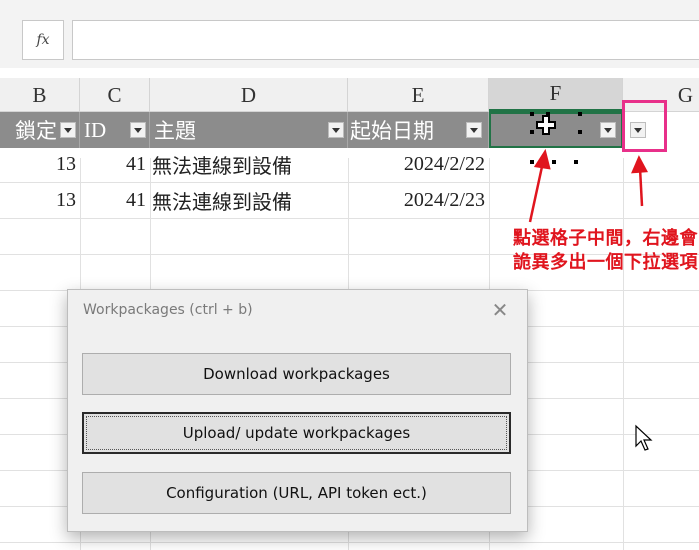 The width and height of the screenshot is (699, 550). Describe the element at coordinates (605, 238) in the screenshot. I see `annotation-line-1: 點選格子中間，右邊會` at that location.